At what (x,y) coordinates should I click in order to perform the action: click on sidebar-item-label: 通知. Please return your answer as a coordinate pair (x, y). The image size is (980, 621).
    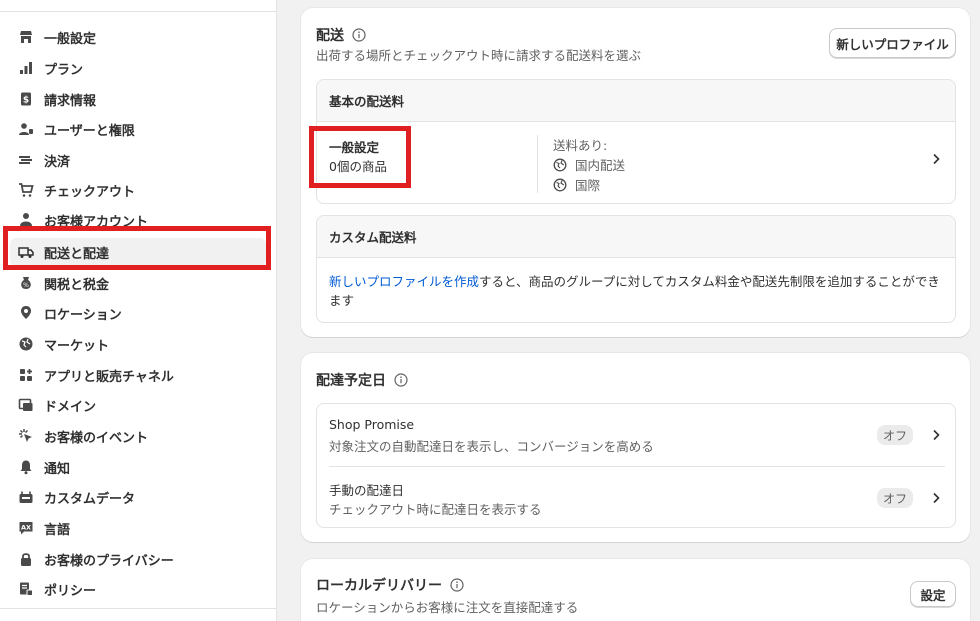
    Looking at the image, I should click on (57, 469).